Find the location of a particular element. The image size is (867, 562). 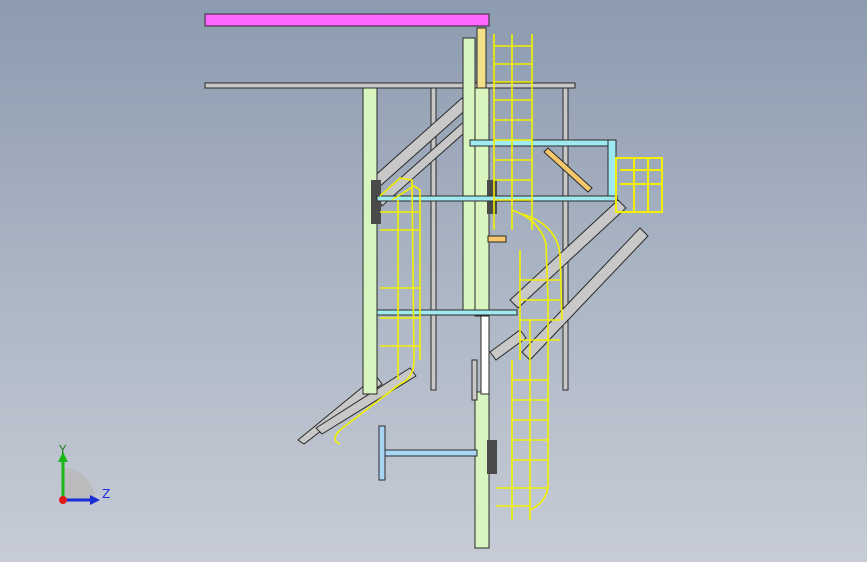

y-axis-label: Y is located at coordinates (62, 450).